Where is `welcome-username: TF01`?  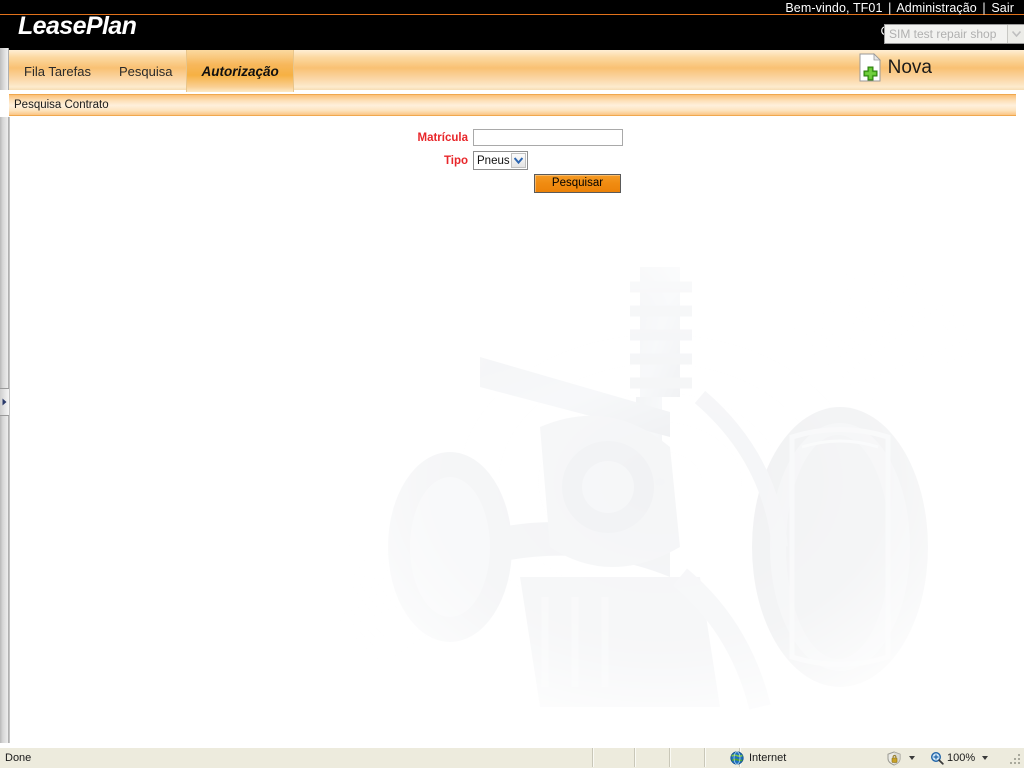
welcome-username: TF01 is located at coordinates (867, 8).